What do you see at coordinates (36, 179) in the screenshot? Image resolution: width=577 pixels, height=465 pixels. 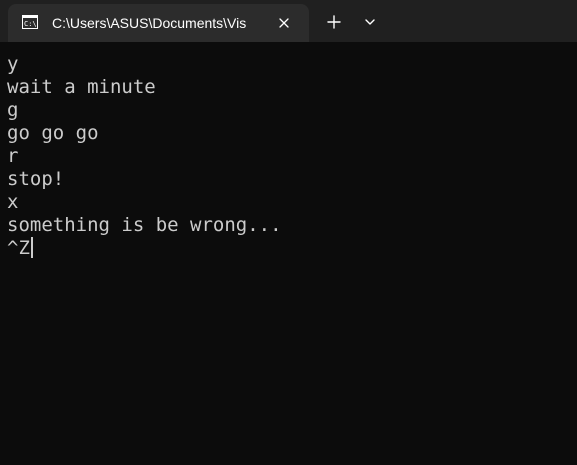 I see `output-line: stop!` at bounding box center [36, 179].